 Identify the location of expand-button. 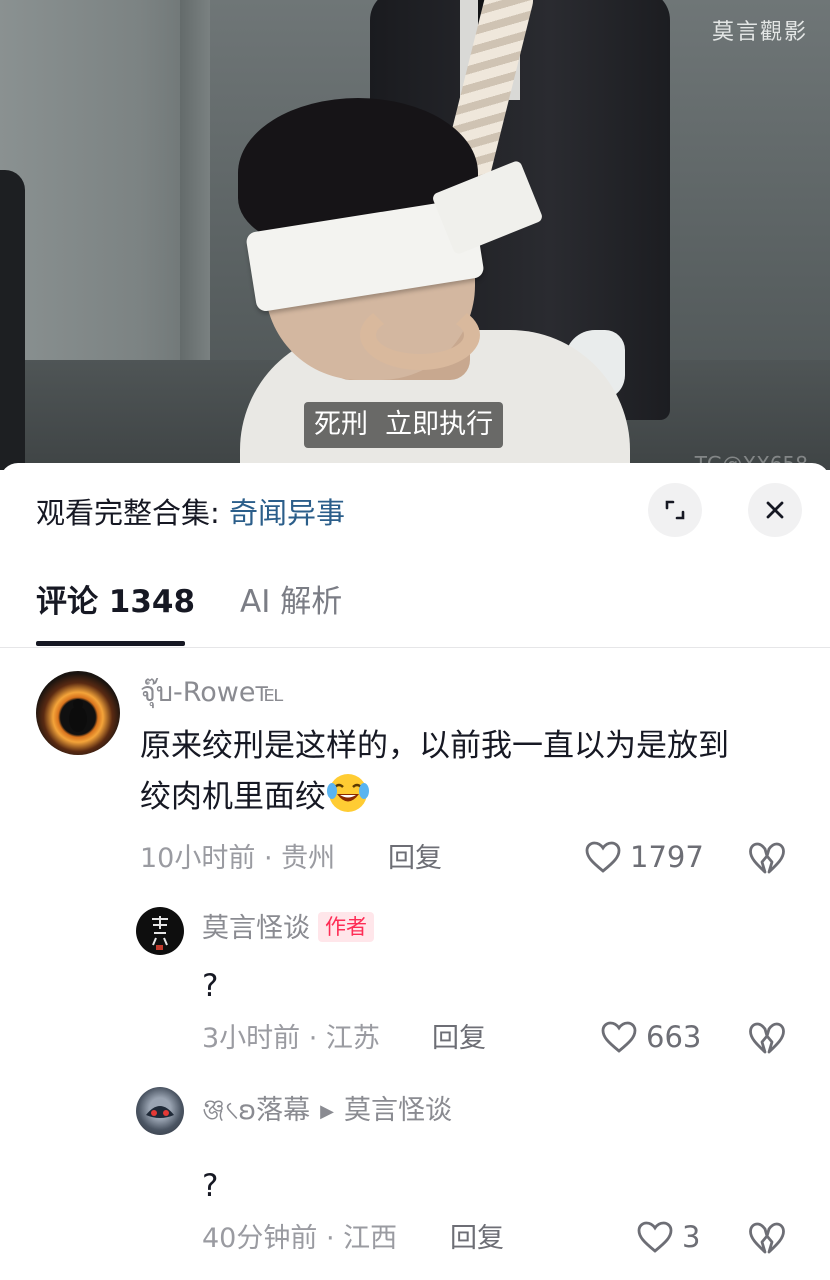
(675, 510).